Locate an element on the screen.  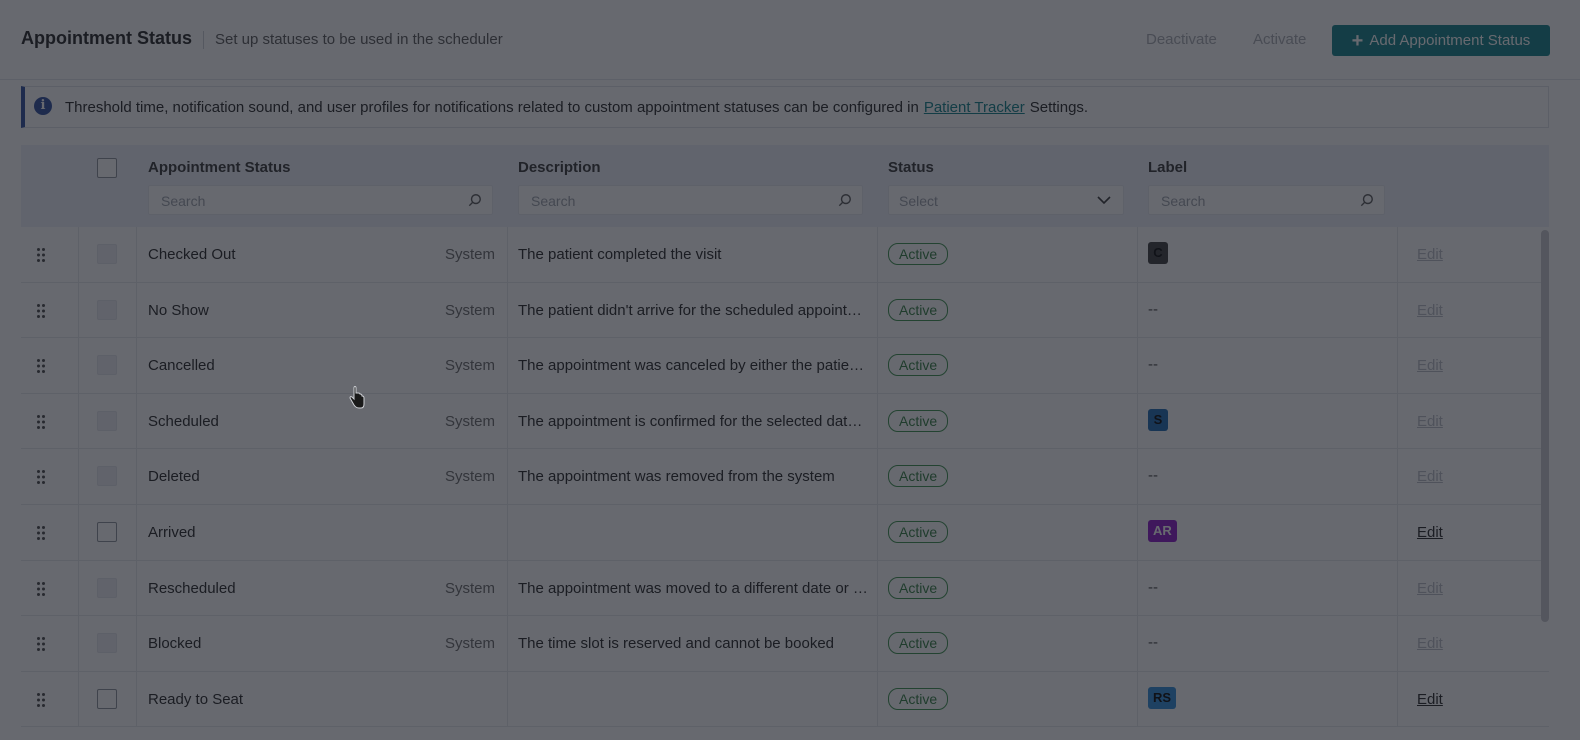
description-search is located at coordinates (690, 200).